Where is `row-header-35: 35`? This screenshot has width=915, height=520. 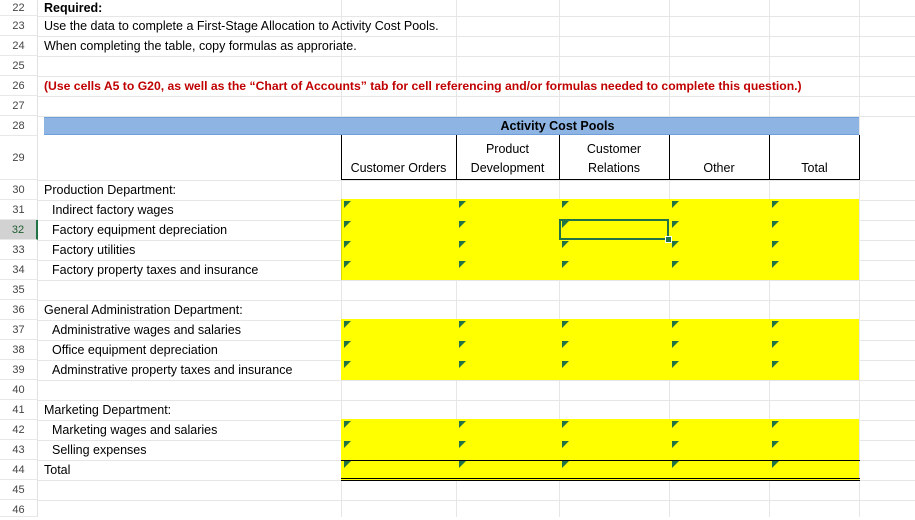 row-header-35: 35 is located at coordinates (19, 290).